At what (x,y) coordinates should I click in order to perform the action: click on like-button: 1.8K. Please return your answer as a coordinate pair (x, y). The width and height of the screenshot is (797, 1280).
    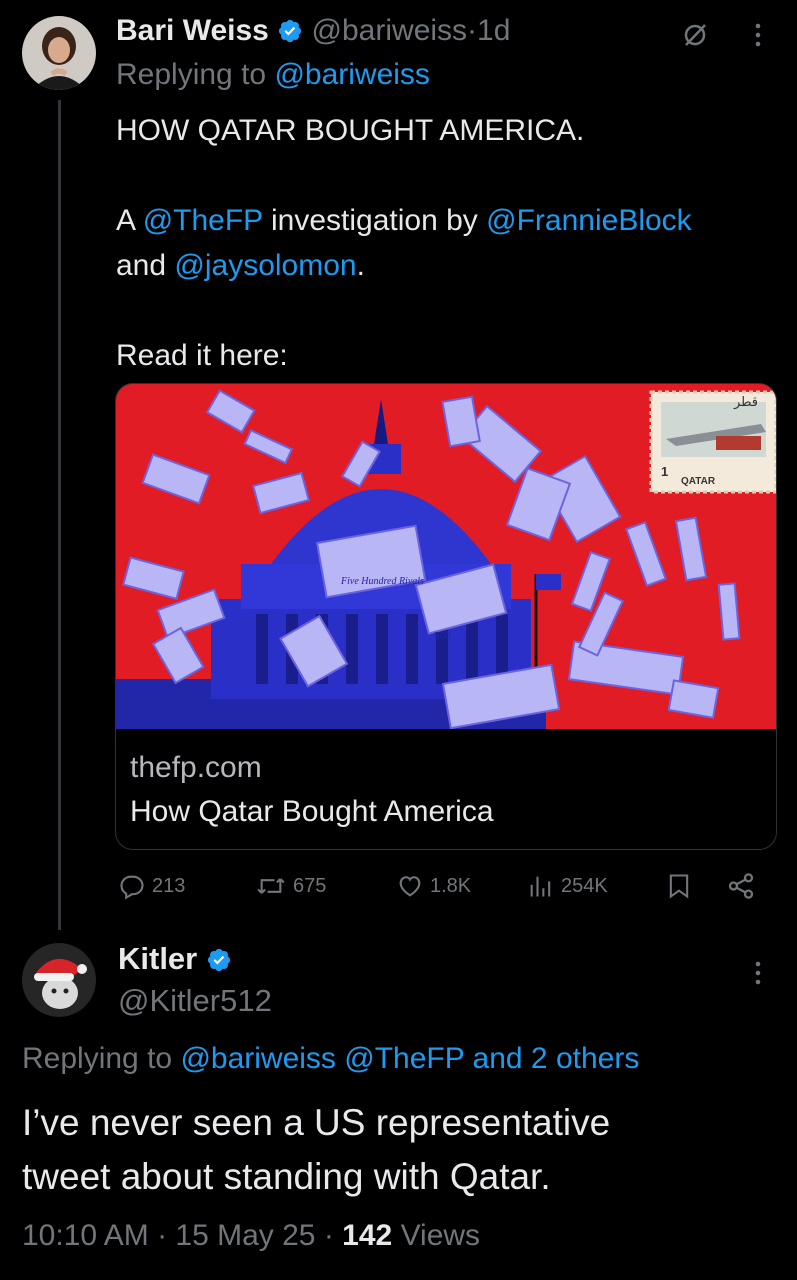
    Looking at the image, I should click on (433, 886).